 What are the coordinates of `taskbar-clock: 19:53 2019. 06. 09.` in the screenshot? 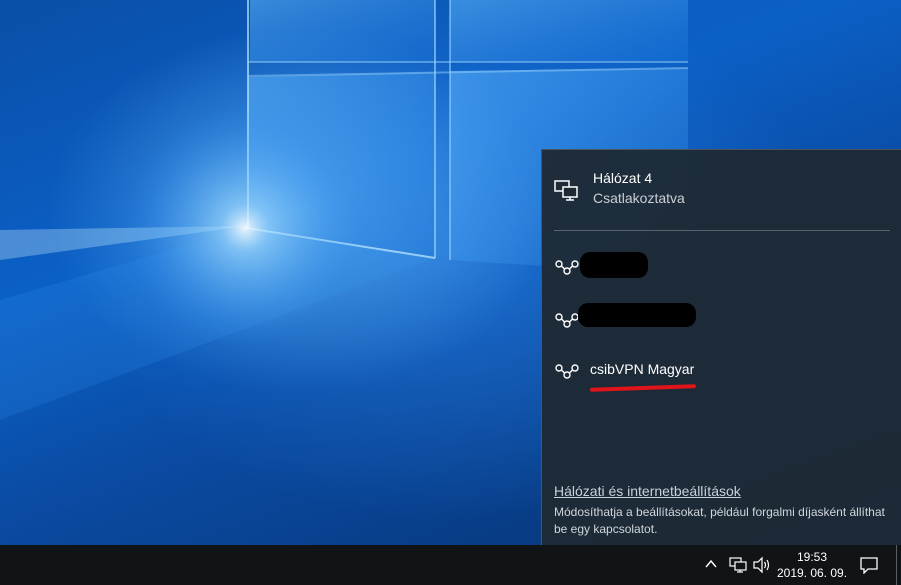 It's located at (812, 565).